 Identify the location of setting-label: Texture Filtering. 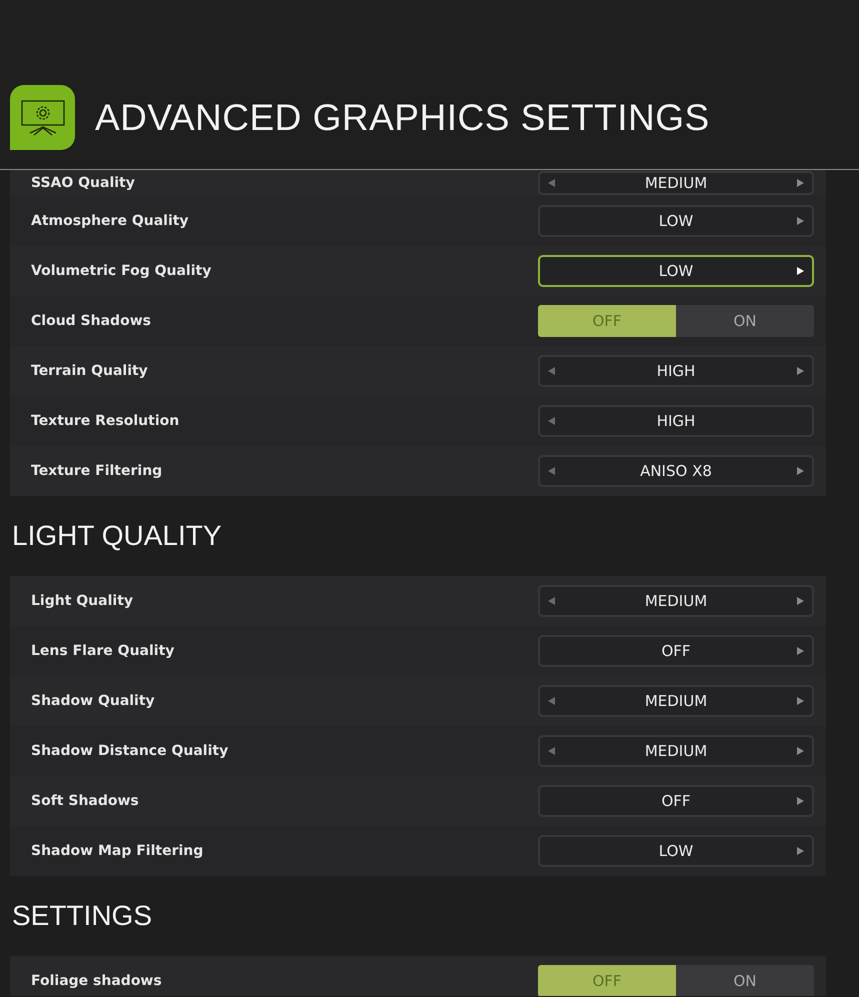
(97, 471).